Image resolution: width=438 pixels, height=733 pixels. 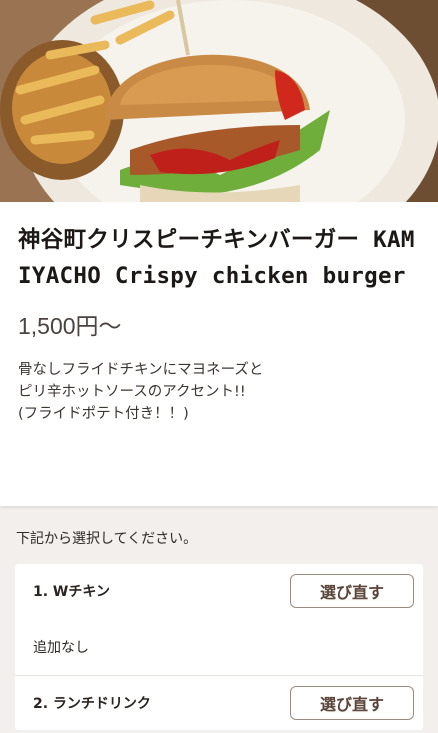 I want to click on options-instruction: 下記から選択してください。, so click(x=107, y=539).